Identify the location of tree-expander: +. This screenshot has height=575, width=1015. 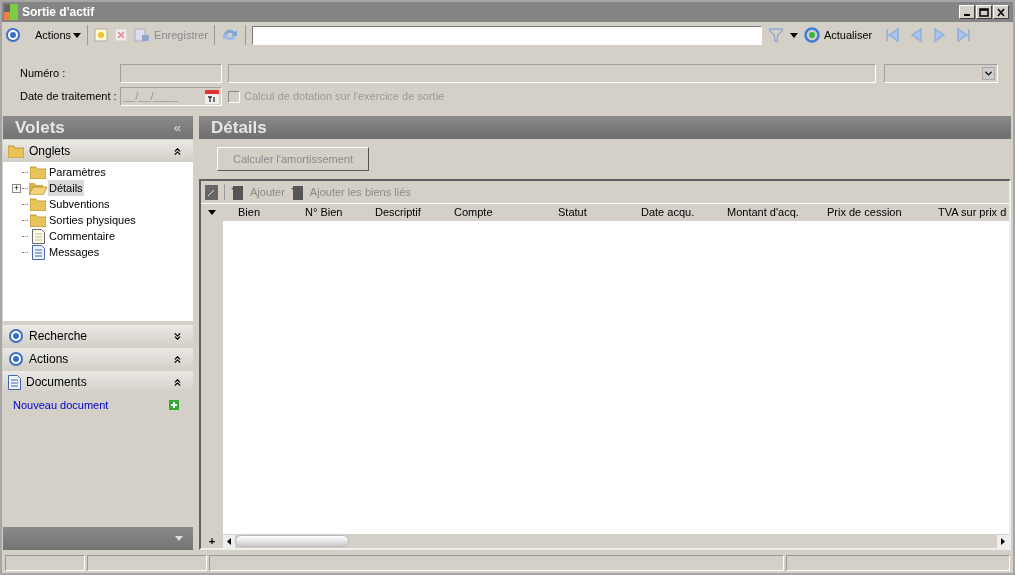
(16, 188).